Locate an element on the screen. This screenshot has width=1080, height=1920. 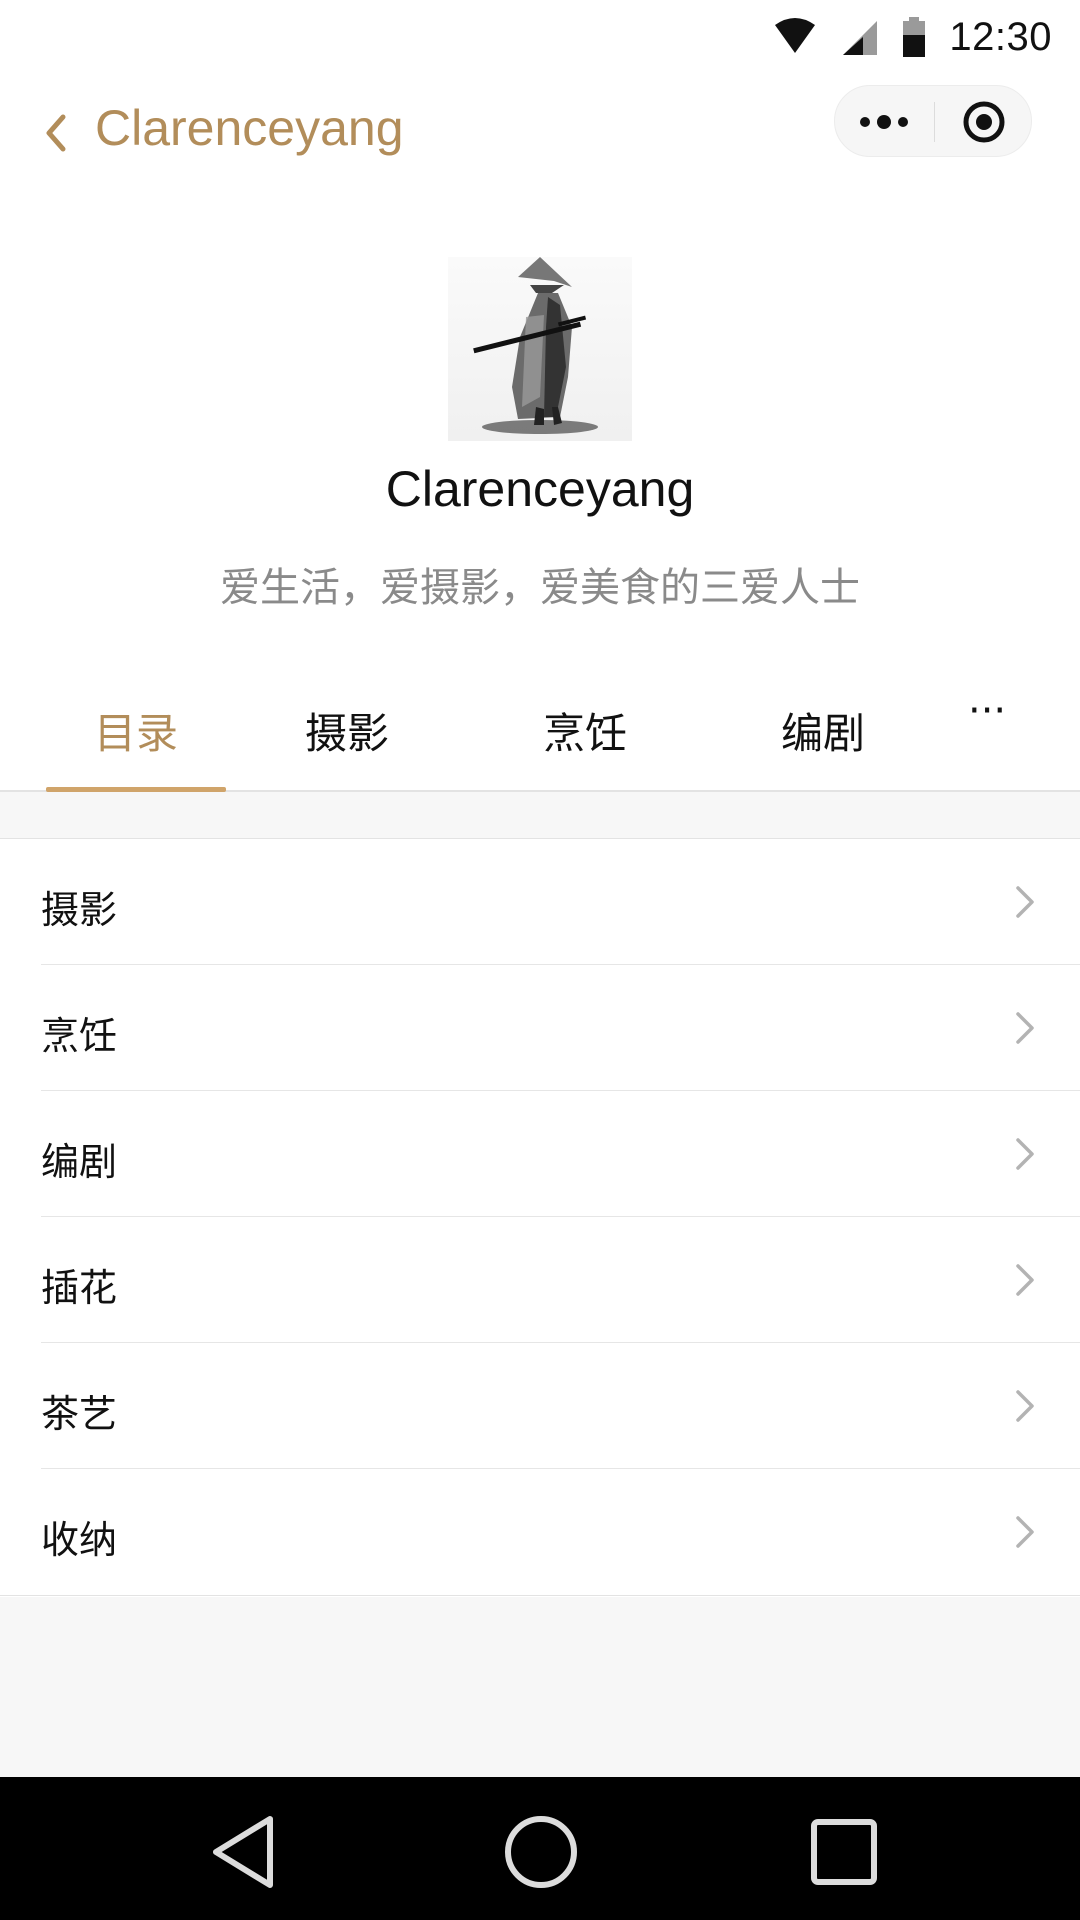
list-item-label: 收纳 is located at coordinates (79, 1540).